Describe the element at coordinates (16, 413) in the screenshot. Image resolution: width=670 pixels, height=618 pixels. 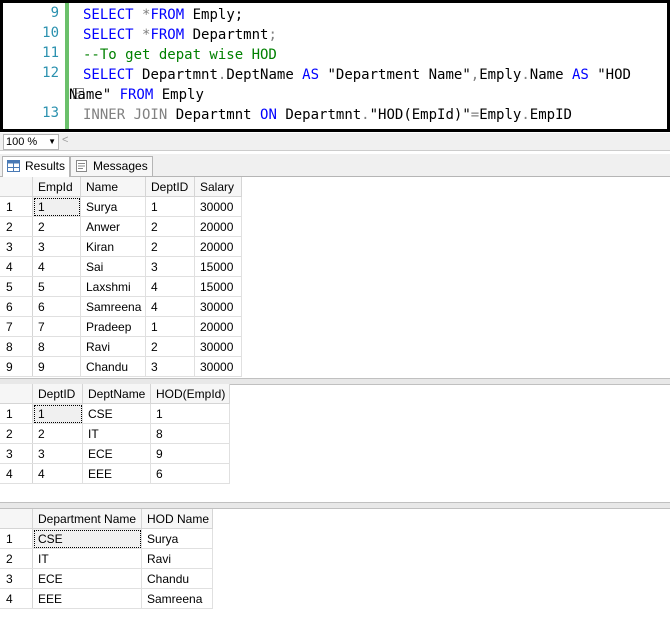
I see `row-number: 1` at that location.